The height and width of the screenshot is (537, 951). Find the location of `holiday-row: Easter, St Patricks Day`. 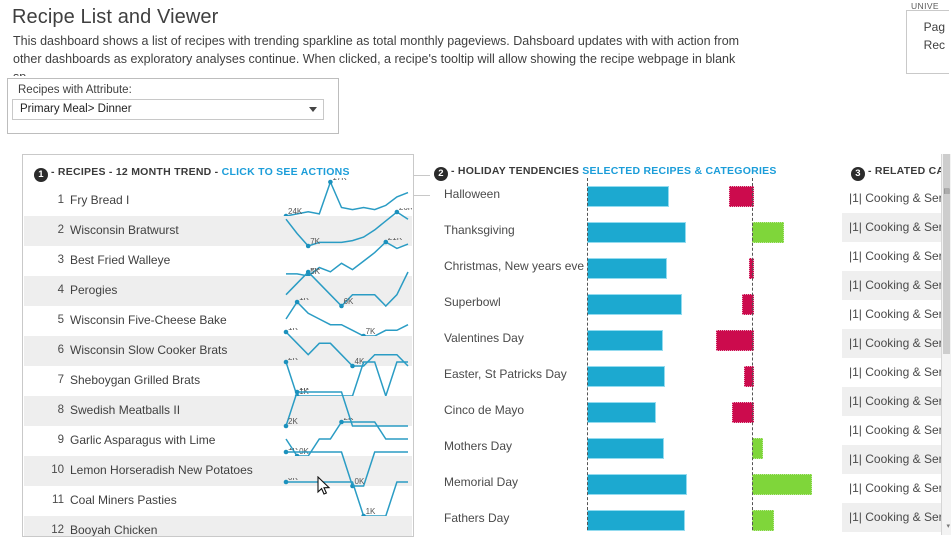

holiday-row: Easter, St Patricks Day is located at coordinates (636, 376).